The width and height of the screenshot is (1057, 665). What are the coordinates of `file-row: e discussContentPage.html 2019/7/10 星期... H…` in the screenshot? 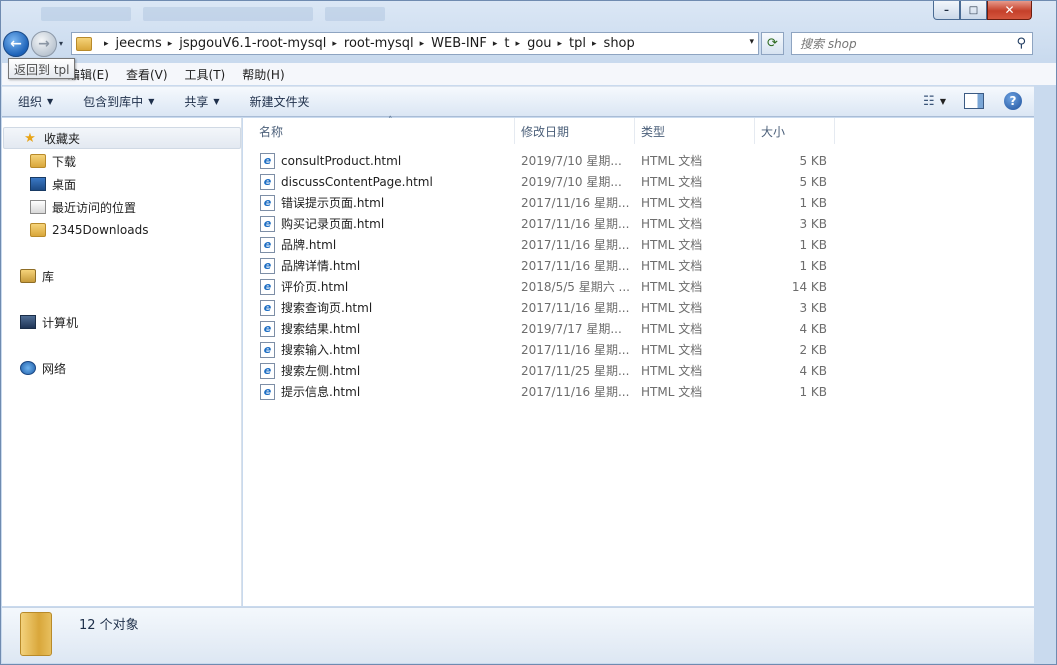 It's located at (543, 181).